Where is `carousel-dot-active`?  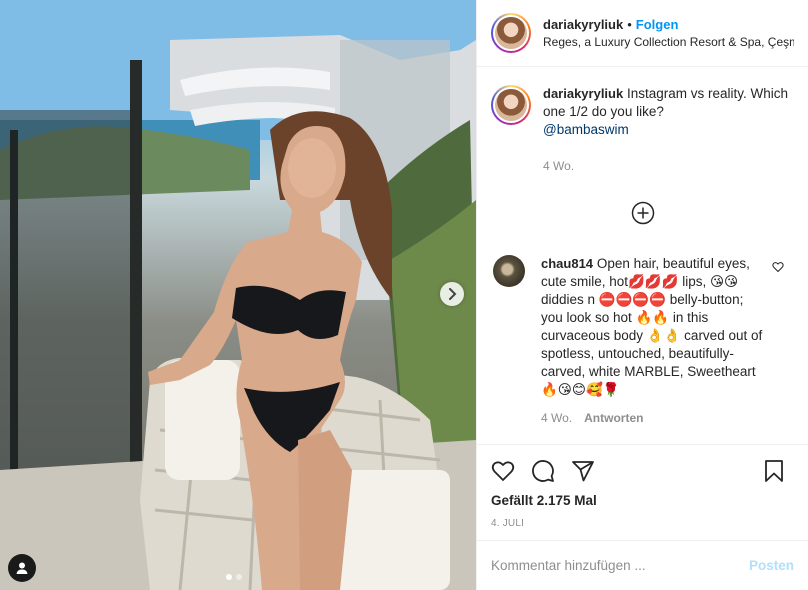
carousel-dot-active is located at coordinates (229, 577).